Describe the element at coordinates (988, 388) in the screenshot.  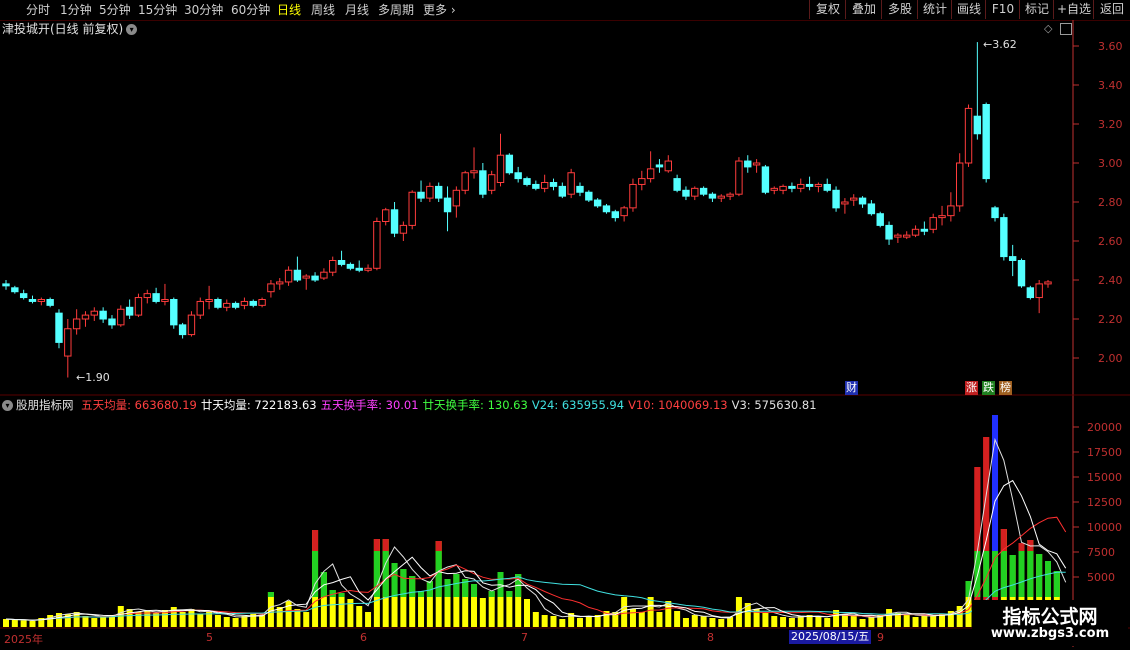
I see `fall-tag: 跌` at that location.